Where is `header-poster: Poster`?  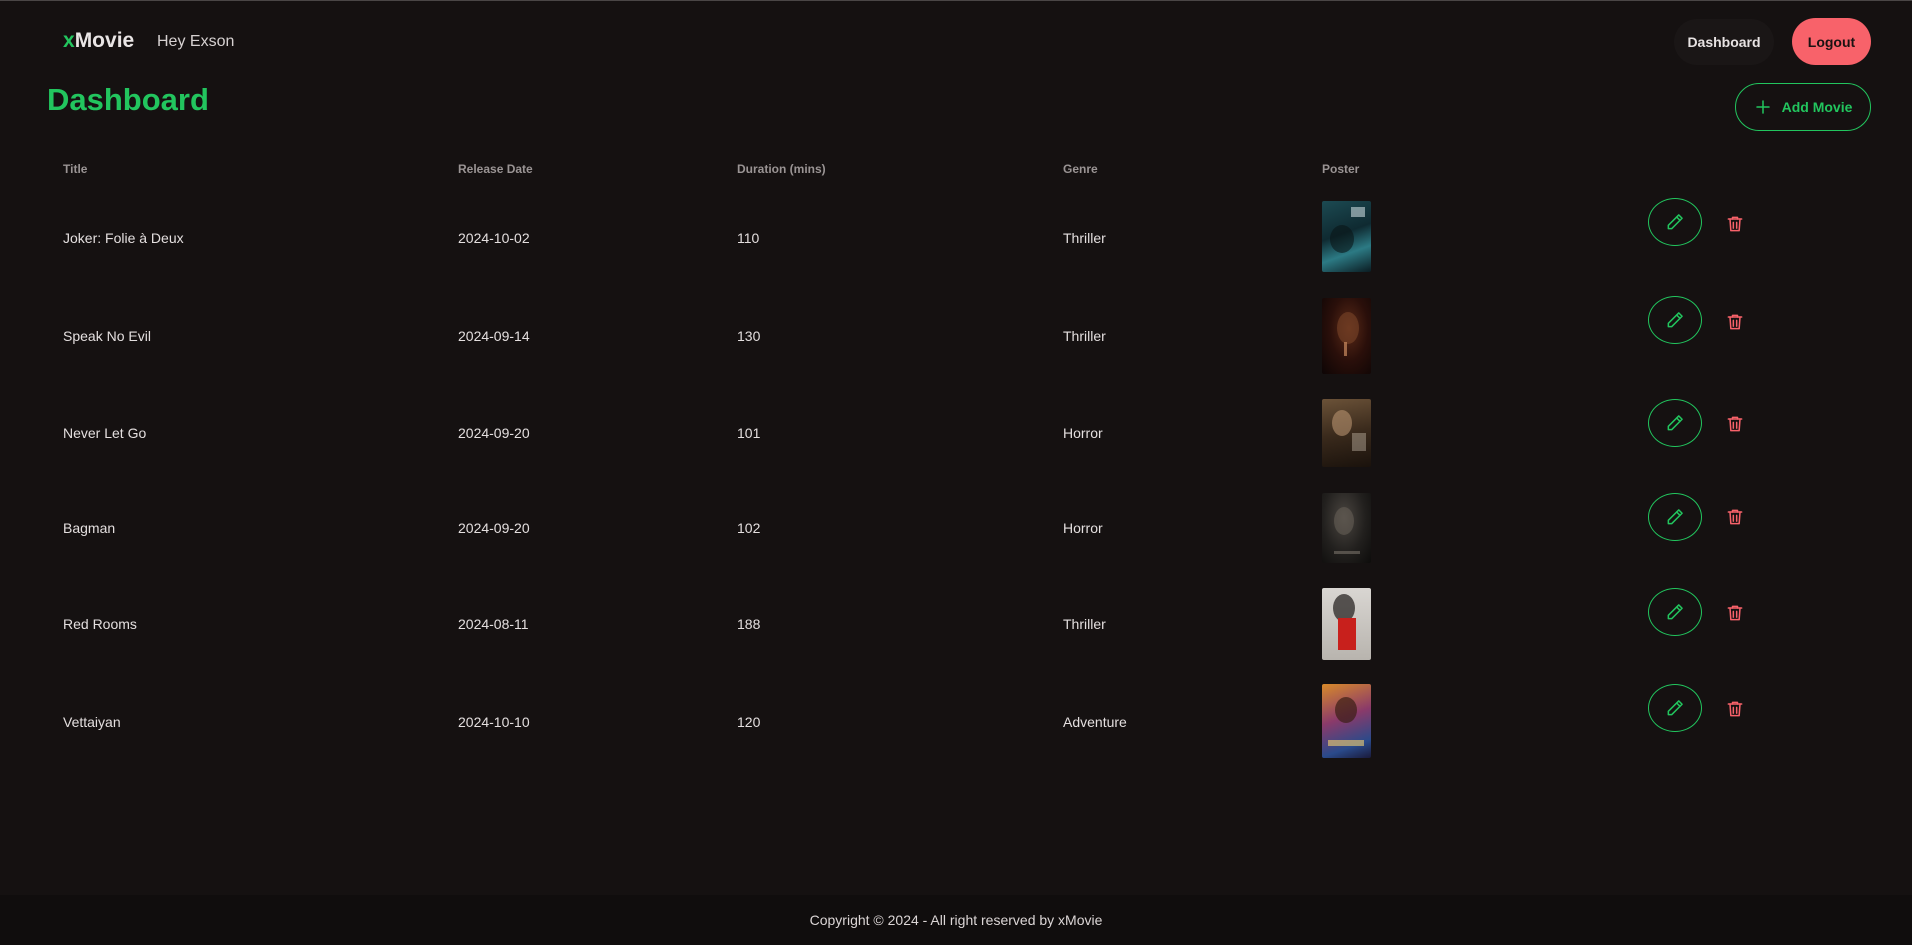
header-poster: Poster is located at coordinates (1341, 169).